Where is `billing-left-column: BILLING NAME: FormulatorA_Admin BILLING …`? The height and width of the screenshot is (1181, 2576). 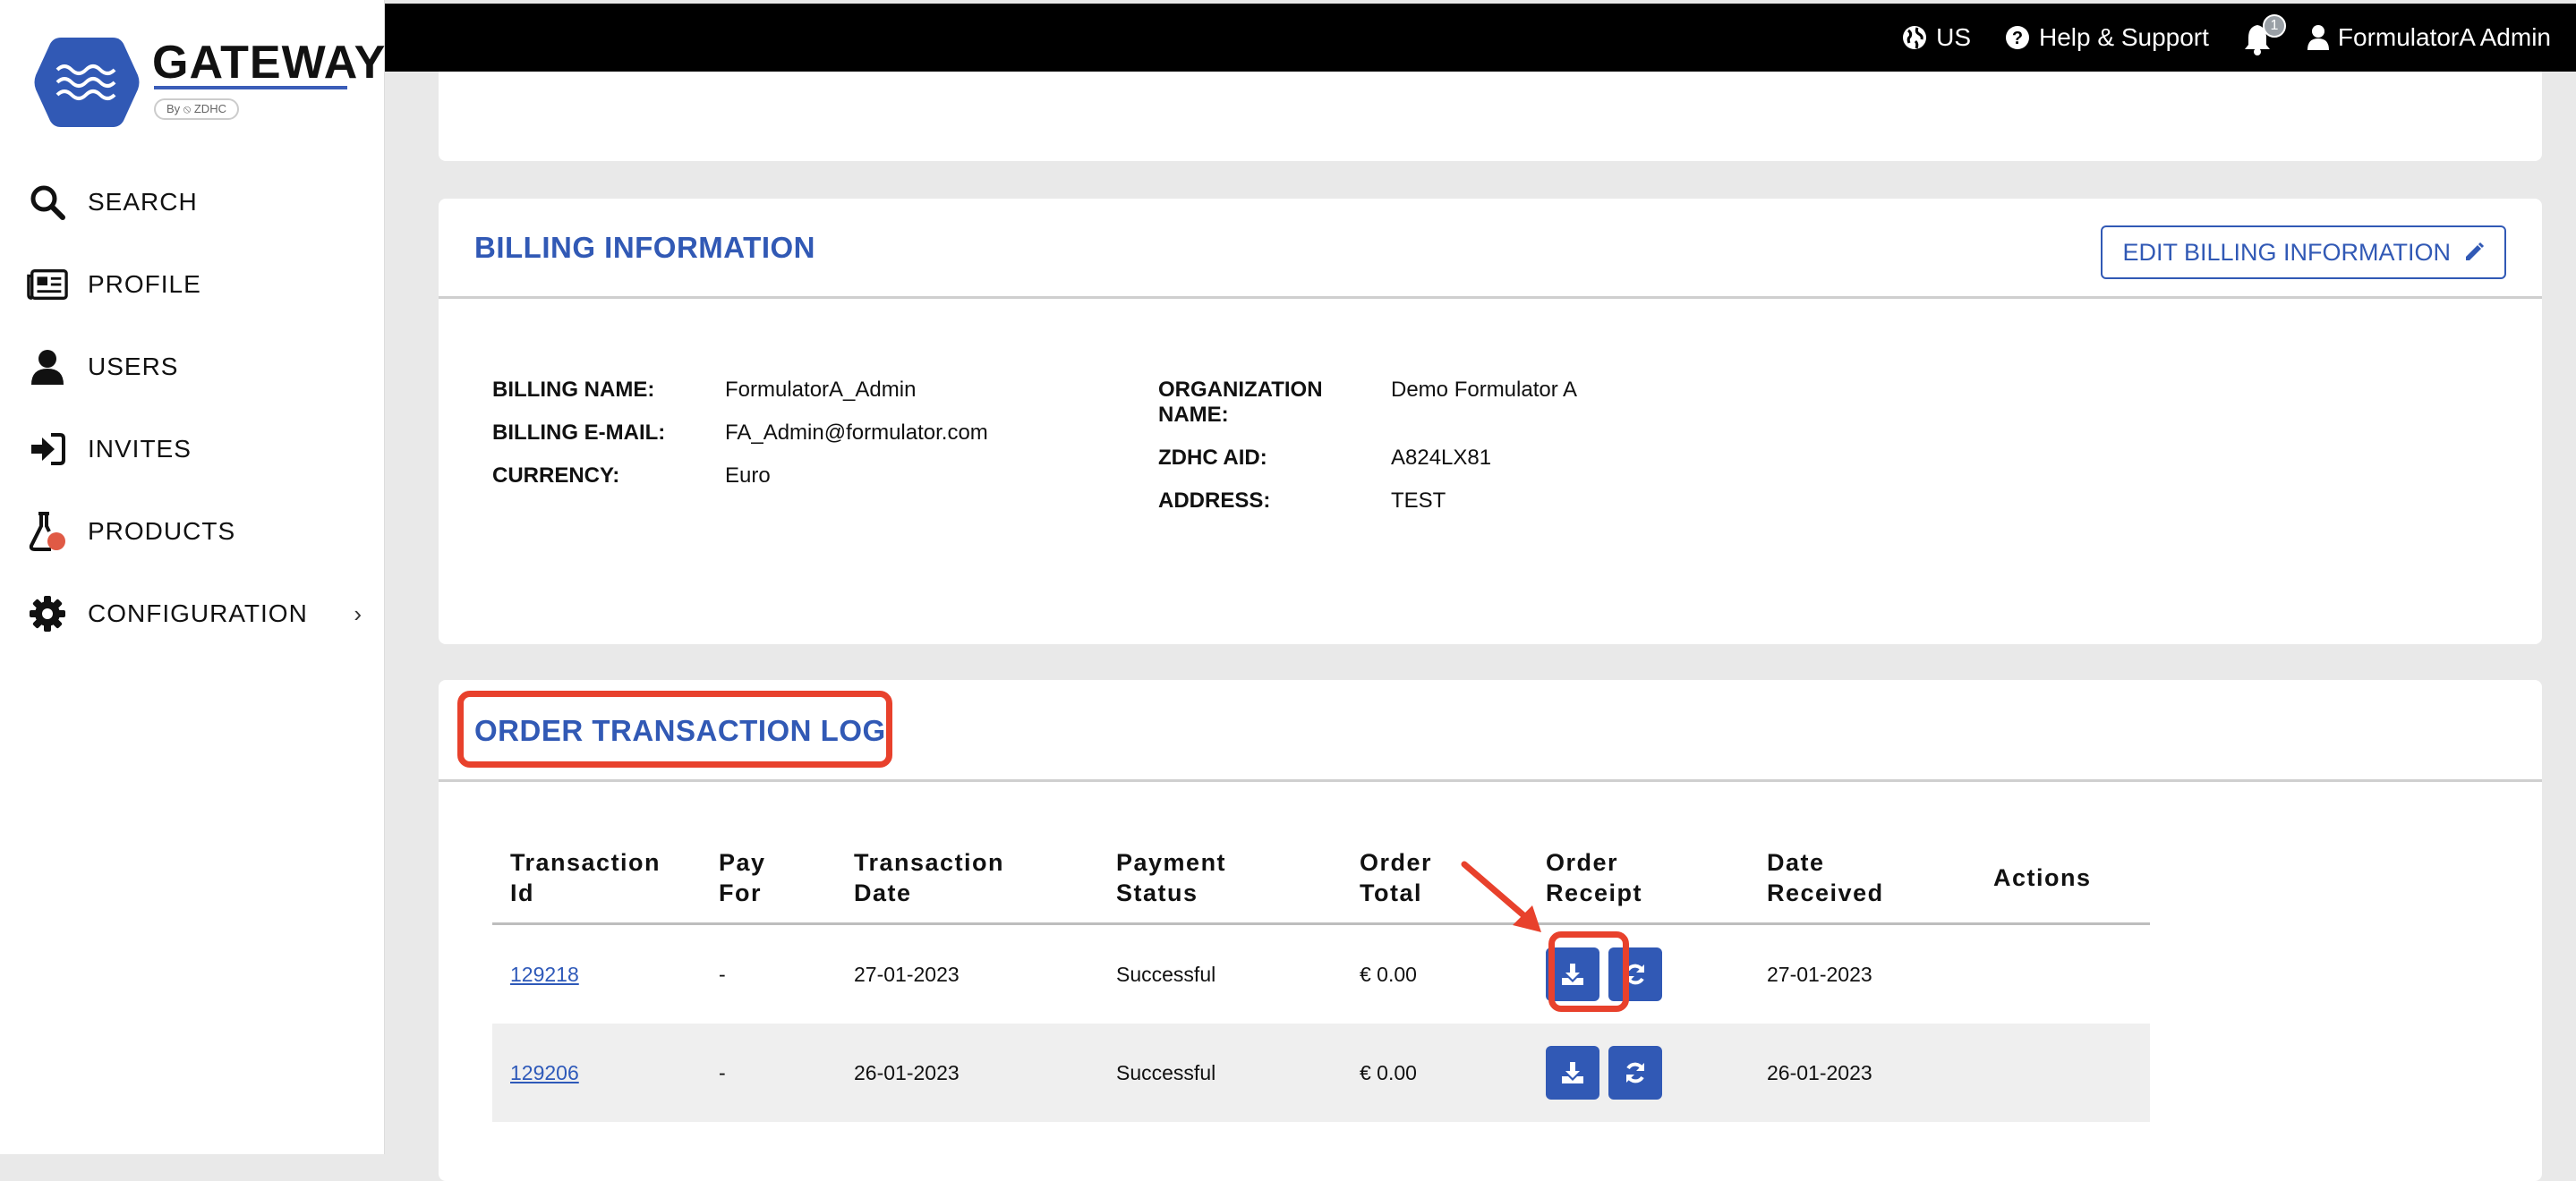 billing-left-column: BILLING NAME: FormulatorA_Admin BILLING … is located at coordinates (740, 442).